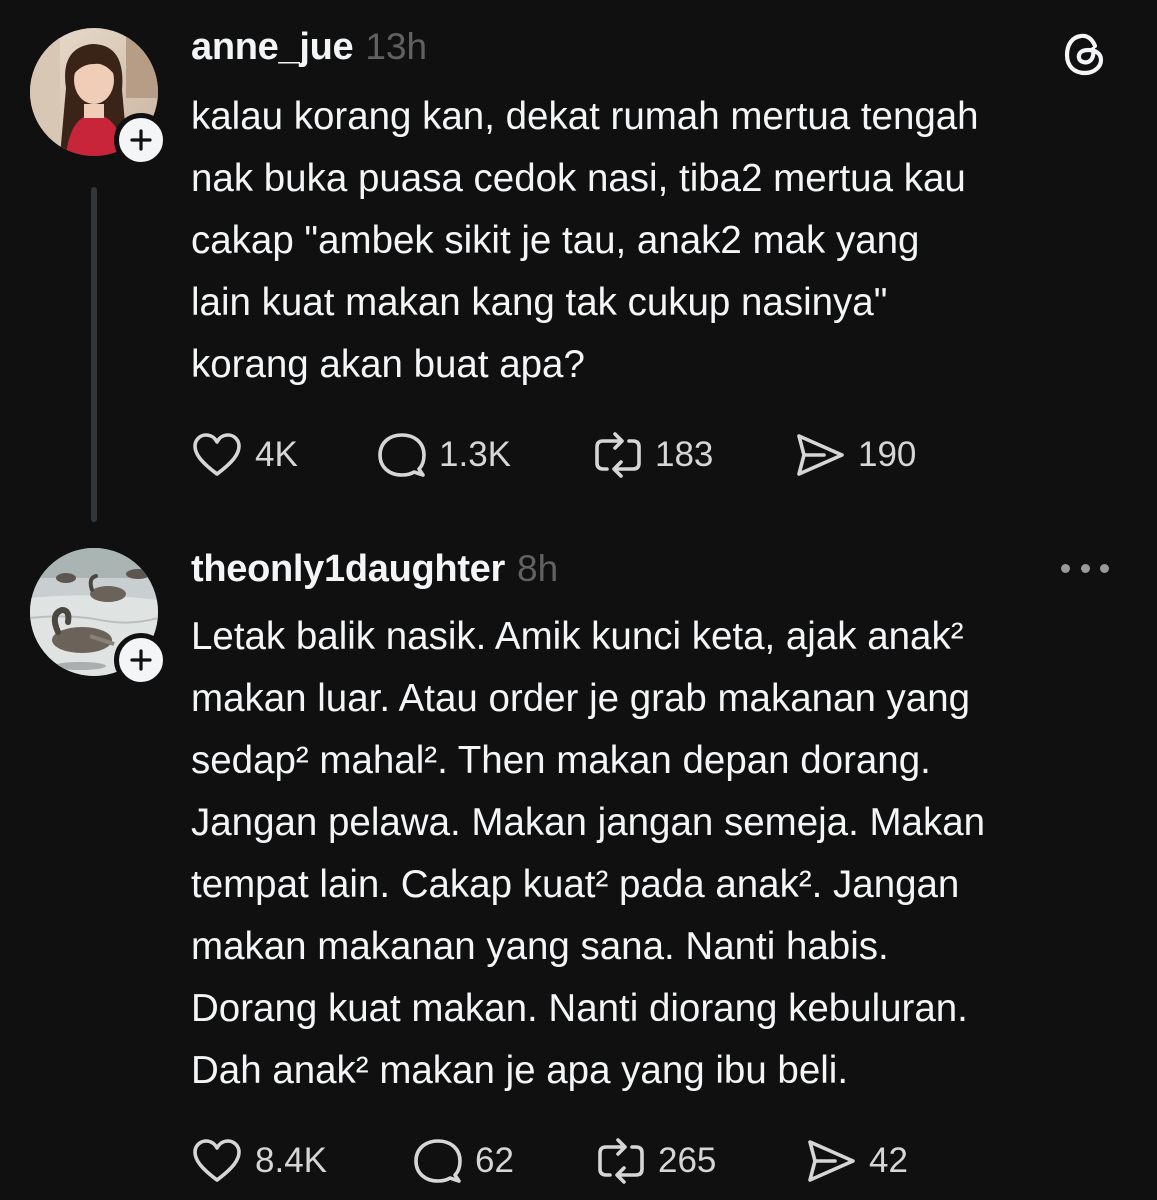  Describe the element at coordinates (887, 454) in the screenshot. I see `share-count: 190` at that location.